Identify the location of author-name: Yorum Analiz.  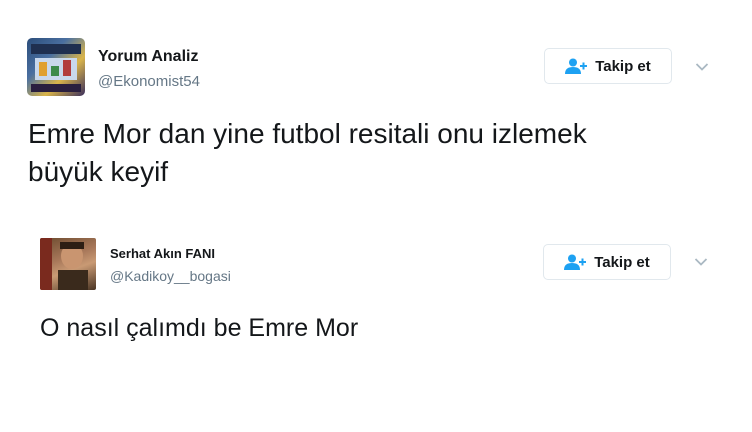
(148, 57).